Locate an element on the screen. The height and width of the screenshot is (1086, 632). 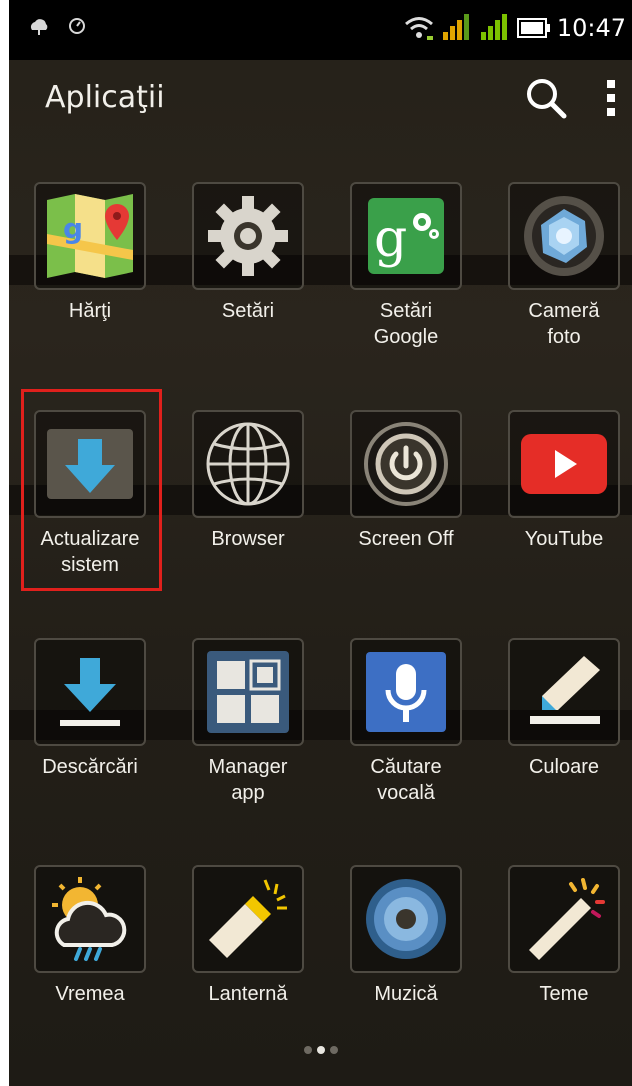
app-label: Screen Off is located at coordinates (406, 539).